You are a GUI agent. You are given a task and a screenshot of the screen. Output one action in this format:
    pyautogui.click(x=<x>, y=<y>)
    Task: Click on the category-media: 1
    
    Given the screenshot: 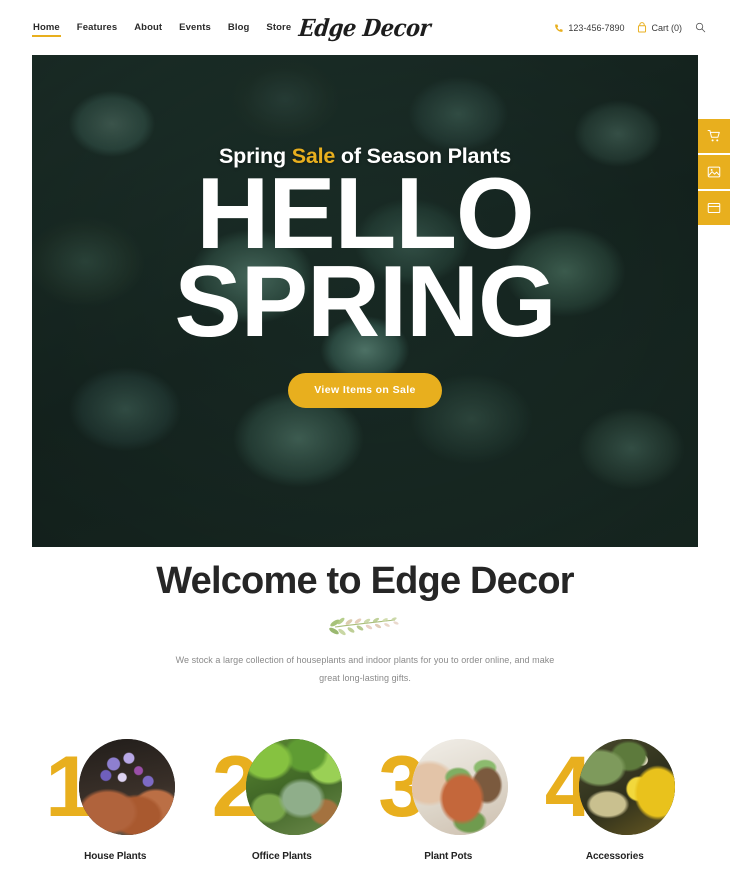 What is the action you would take?
    pyautogui.click(x=115, y=787)
    